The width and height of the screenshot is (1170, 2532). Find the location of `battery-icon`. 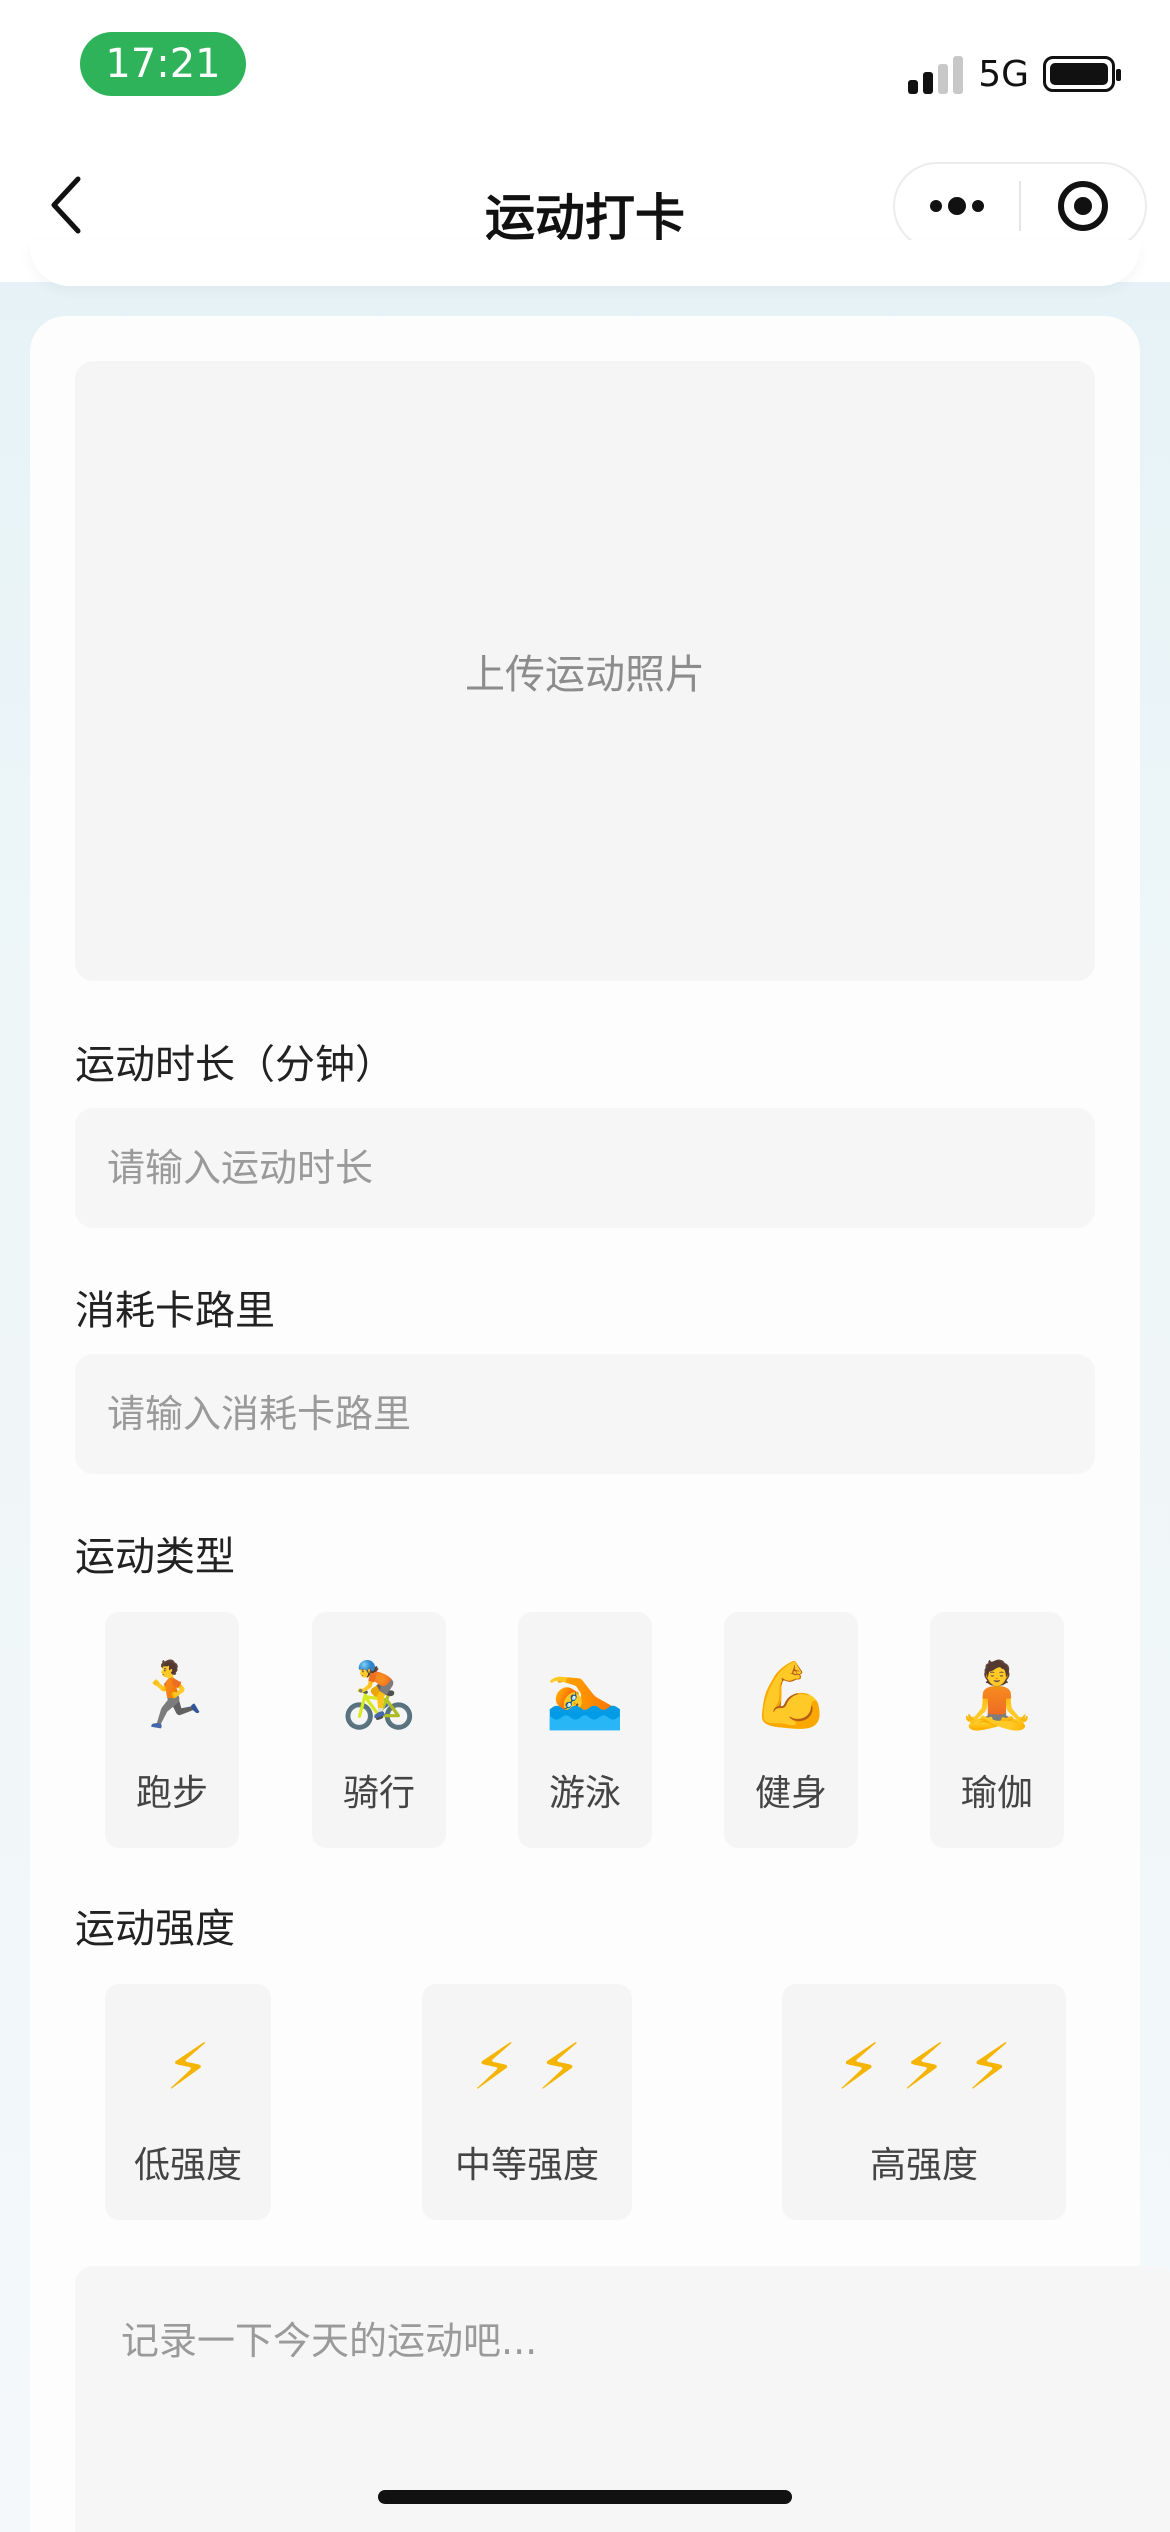

battery-icon is located at coordinates (1082, 74).